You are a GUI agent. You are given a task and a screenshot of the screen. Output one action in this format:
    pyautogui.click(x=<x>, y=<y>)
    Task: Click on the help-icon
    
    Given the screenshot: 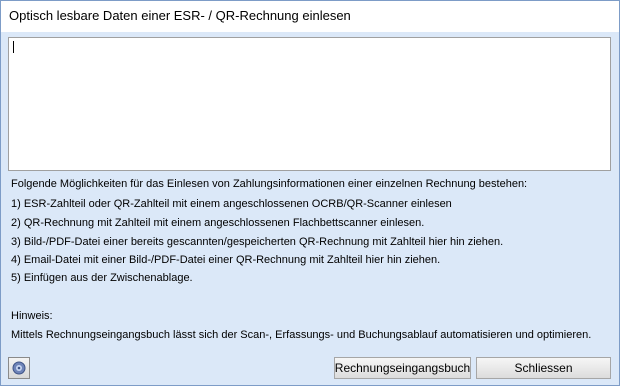 What is the action you would take?
    pyautogui.click(x=19, y=368)
    